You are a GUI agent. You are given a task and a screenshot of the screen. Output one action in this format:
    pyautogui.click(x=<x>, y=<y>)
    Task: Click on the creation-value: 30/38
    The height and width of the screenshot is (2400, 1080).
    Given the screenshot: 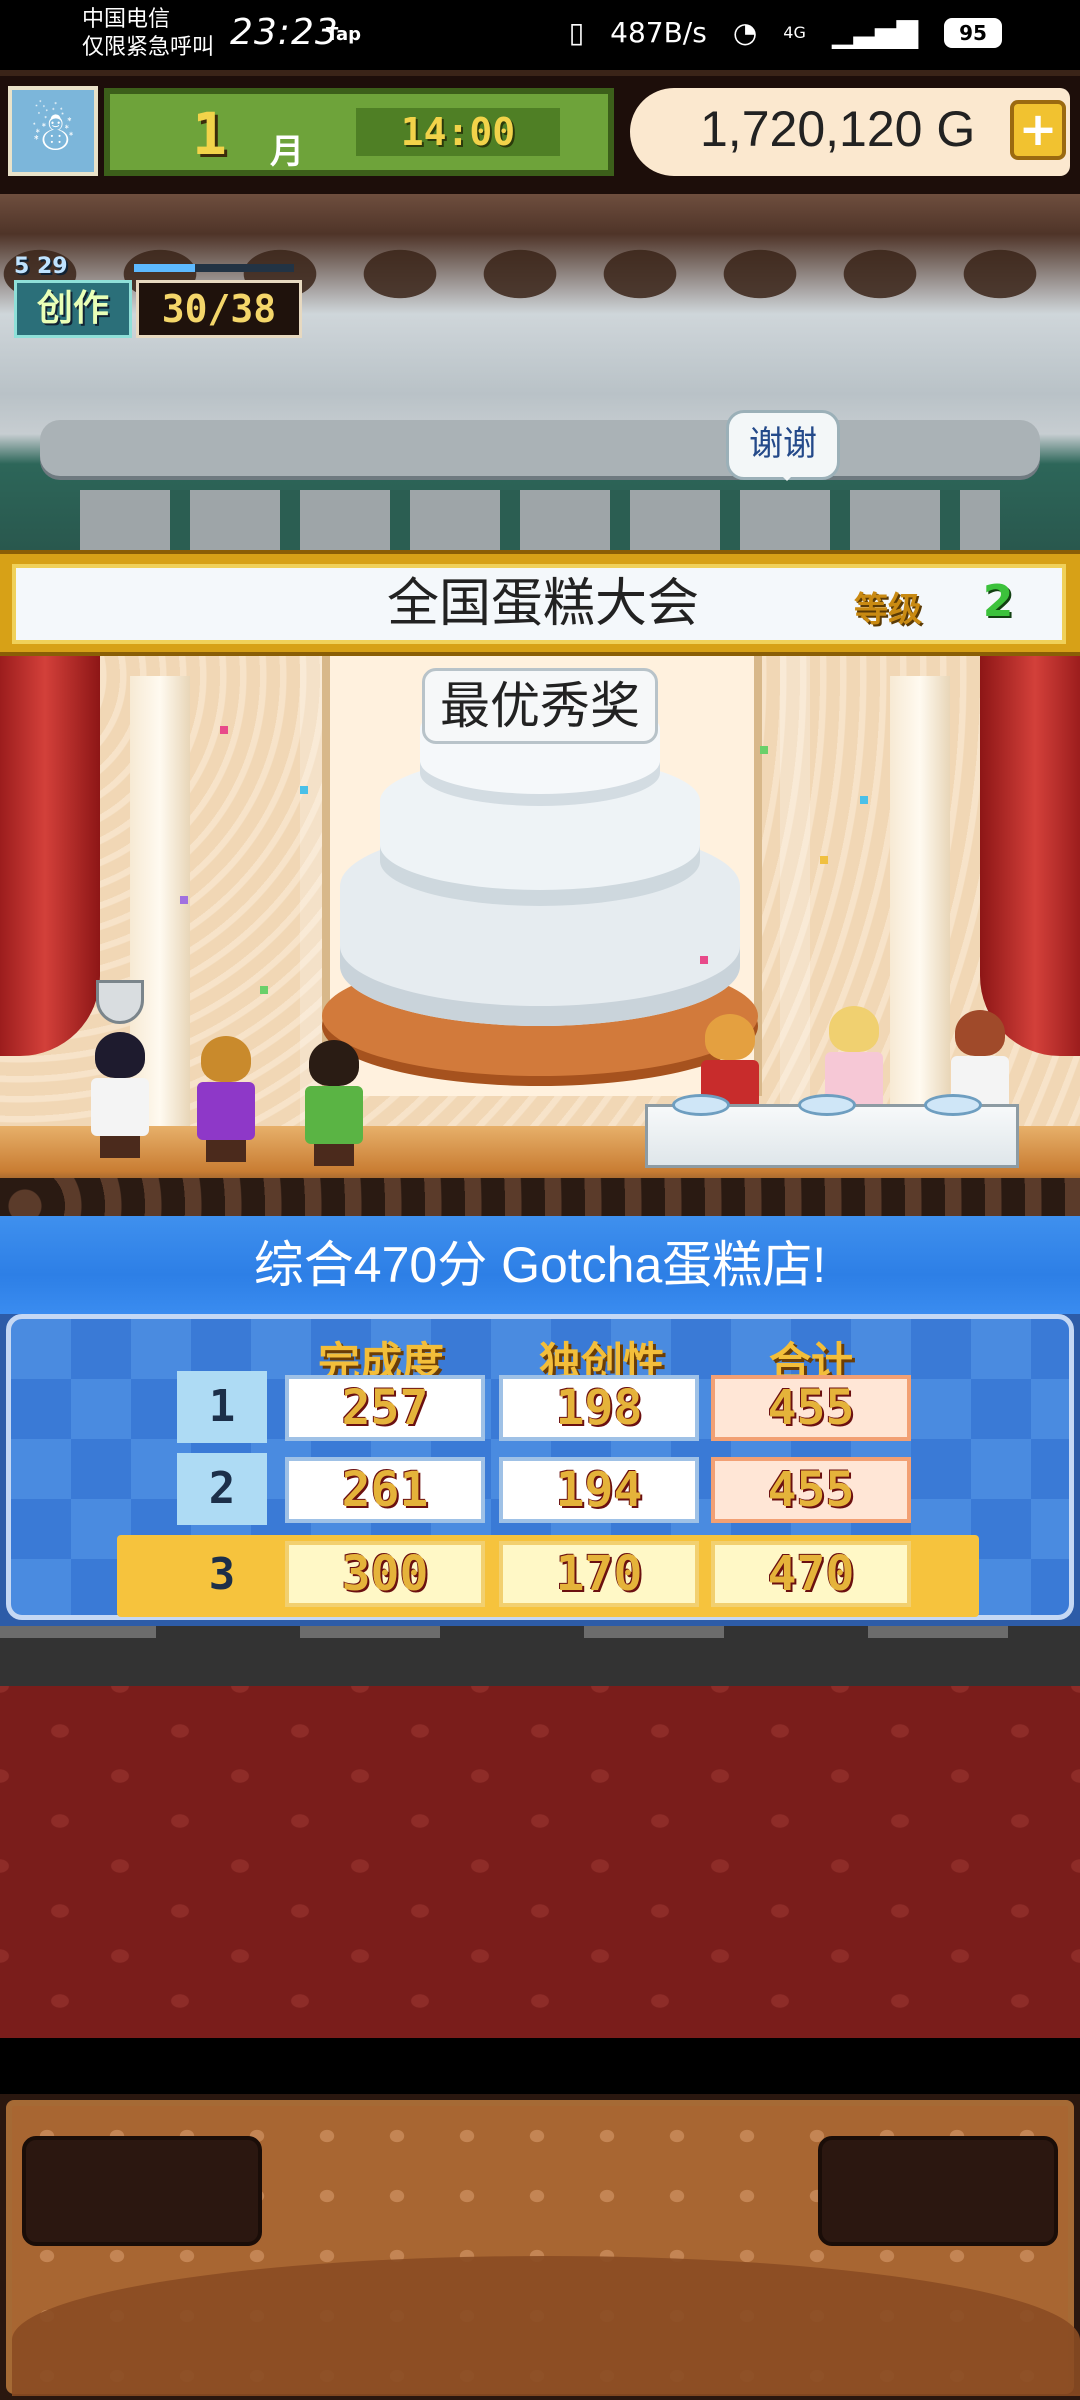 What is the action you would take?
    pyautogui.click(x=219, y=309)
    